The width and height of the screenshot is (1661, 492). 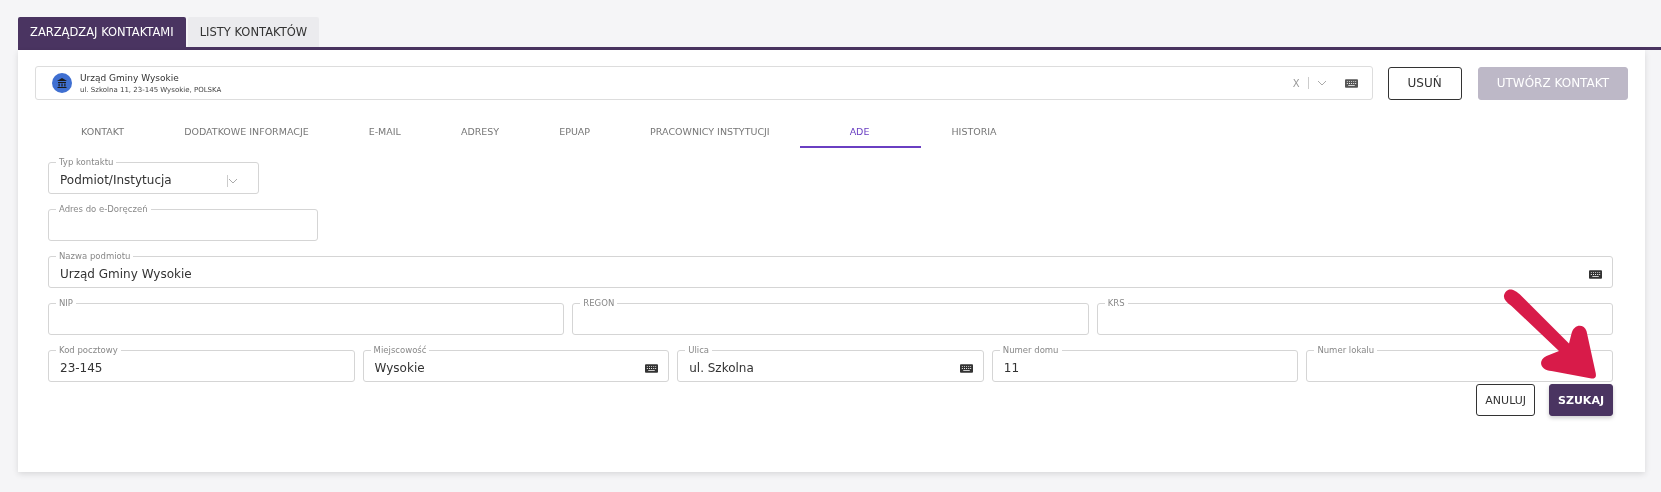 What do you see at coordinates (1116, 303) in the screenshot?
I see `field-label: KRS` at bounding box center [1116, 303].